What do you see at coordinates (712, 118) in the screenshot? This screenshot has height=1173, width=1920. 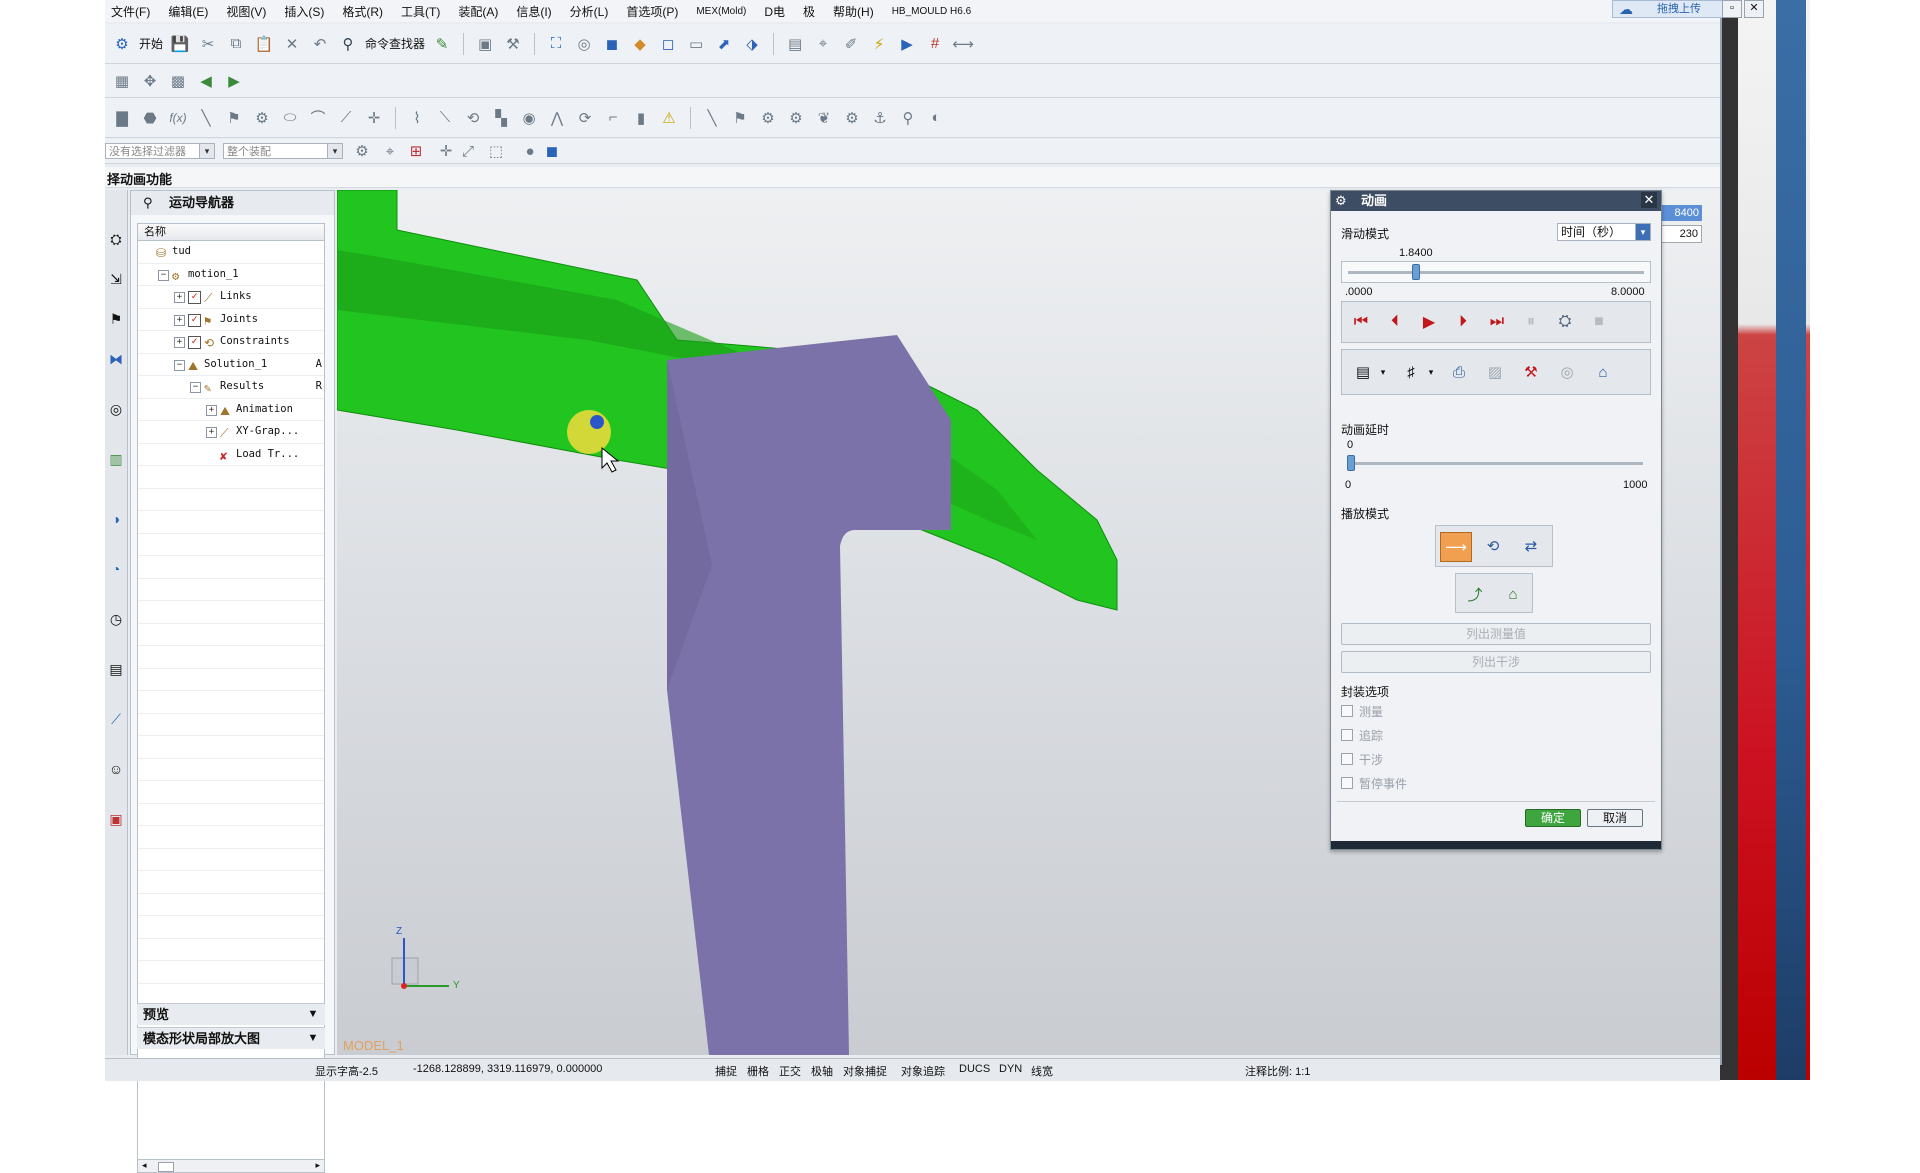 I see `marker-icon: ╲` at bounding box center [712, 118].